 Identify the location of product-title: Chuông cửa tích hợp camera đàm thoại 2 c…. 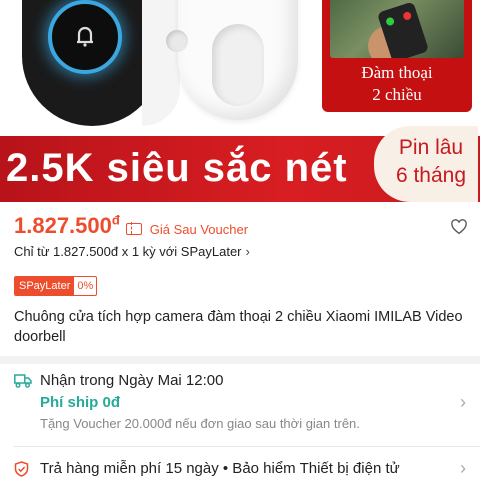
(238, 327).